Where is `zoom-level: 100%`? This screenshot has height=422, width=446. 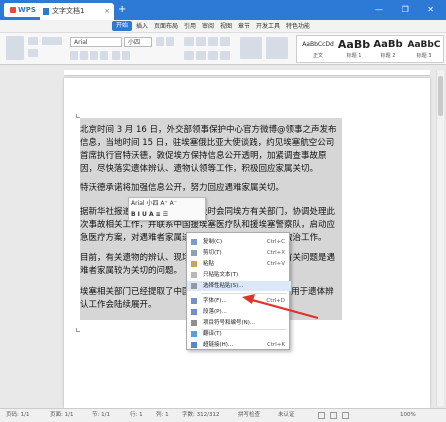
zoom-level: 100% is located at coordinates (408, 415).